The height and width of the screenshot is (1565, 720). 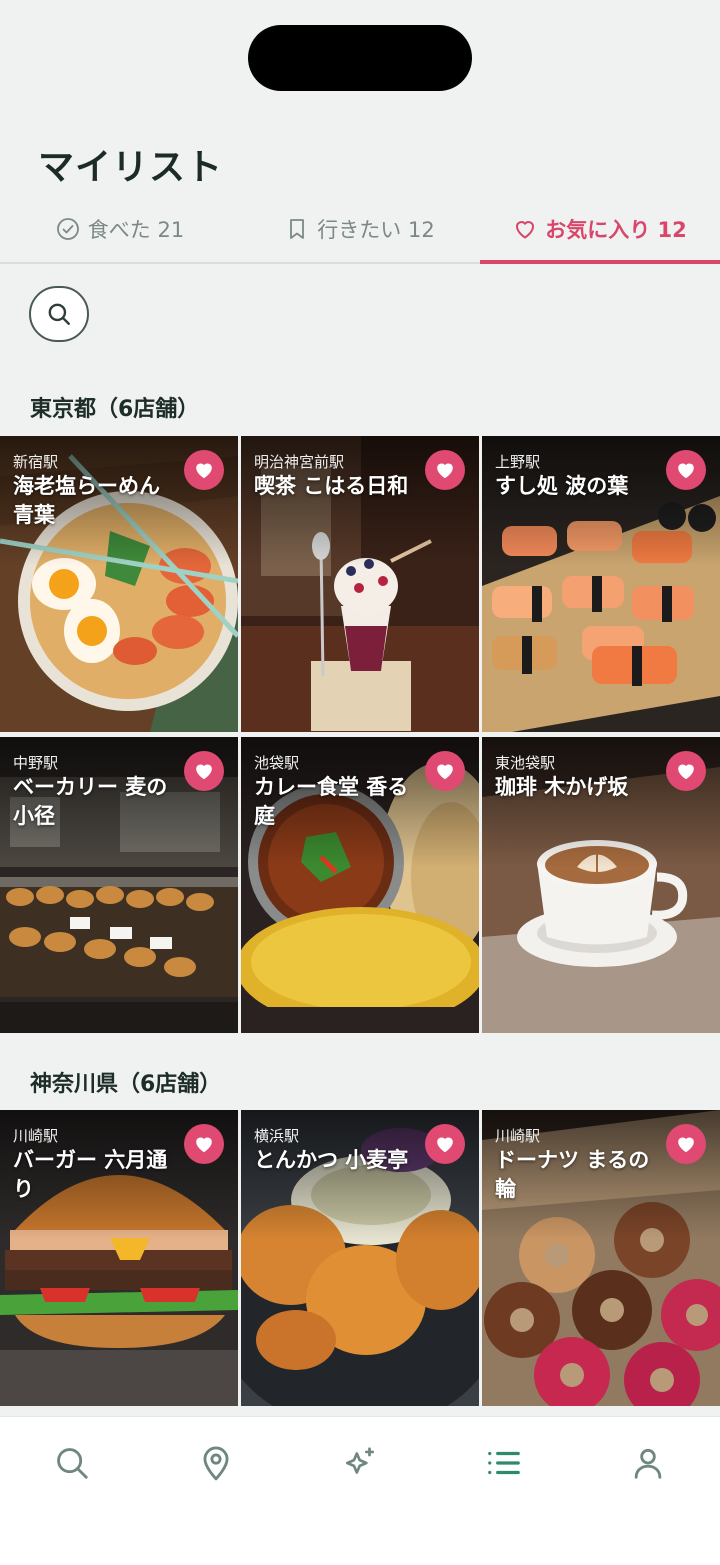 I want to click on station-label: 新宿駅, so click(x=36, y=462).